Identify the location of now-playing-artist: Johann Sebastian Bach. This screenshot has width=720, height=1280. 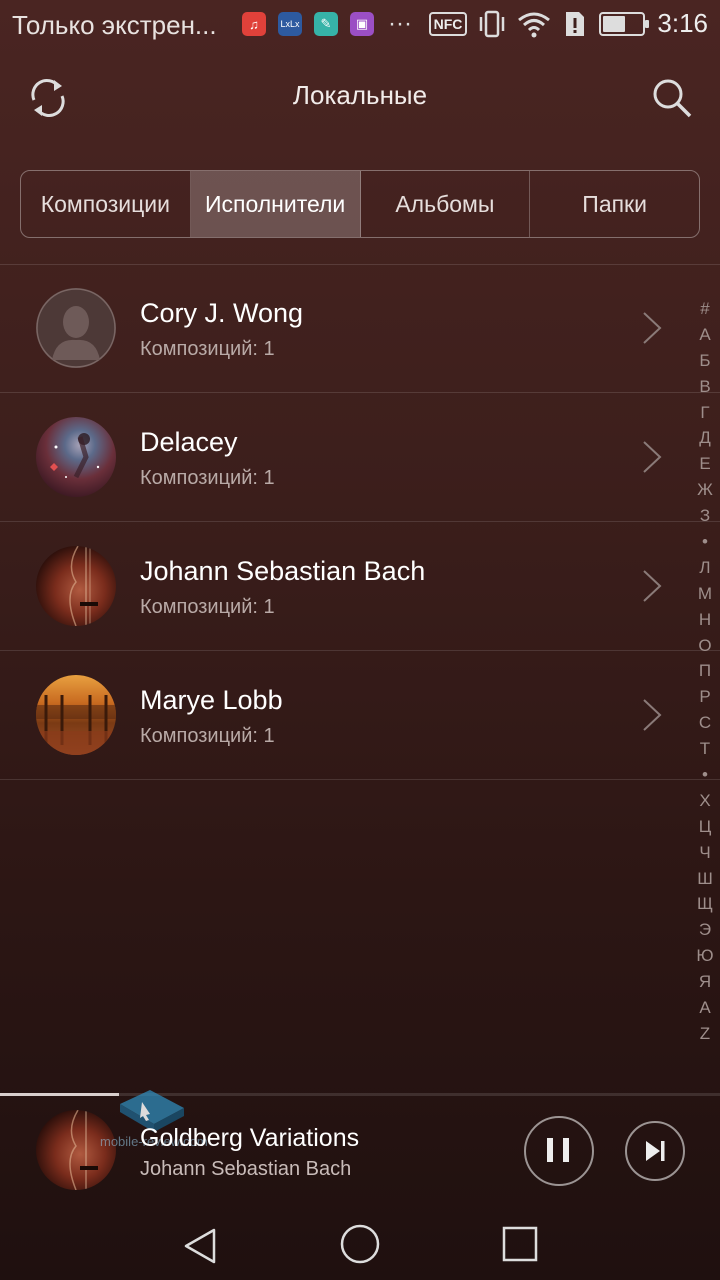
(246, 1169).